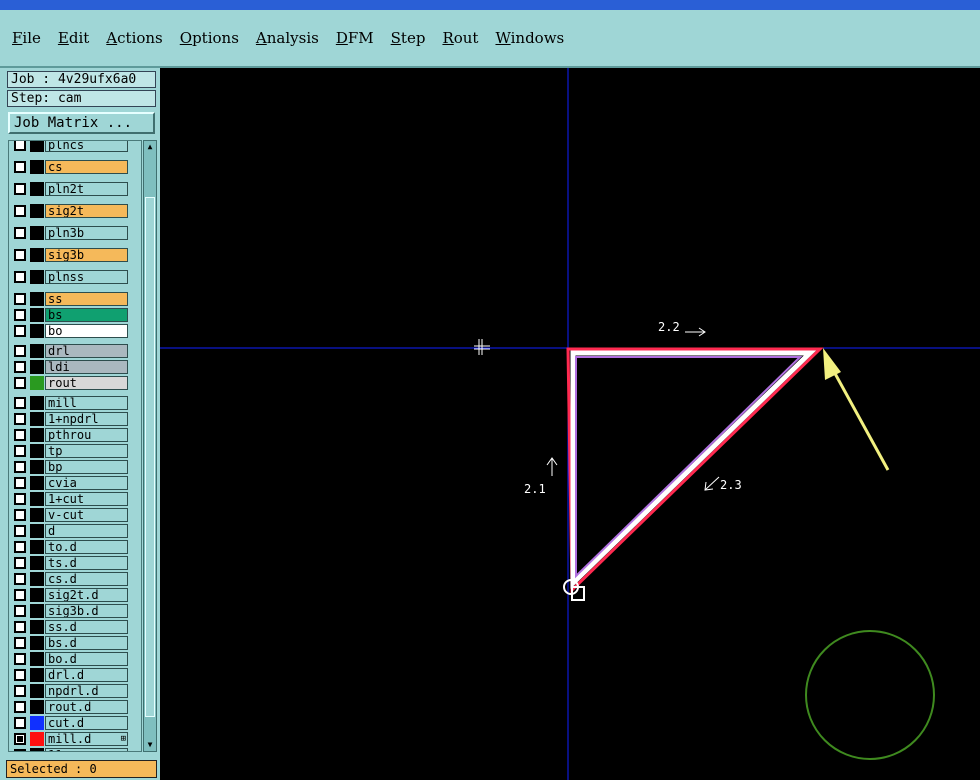  Describe the element at coordinates (689, 467) in the screenshot. I see `triangle-inner` at that location.